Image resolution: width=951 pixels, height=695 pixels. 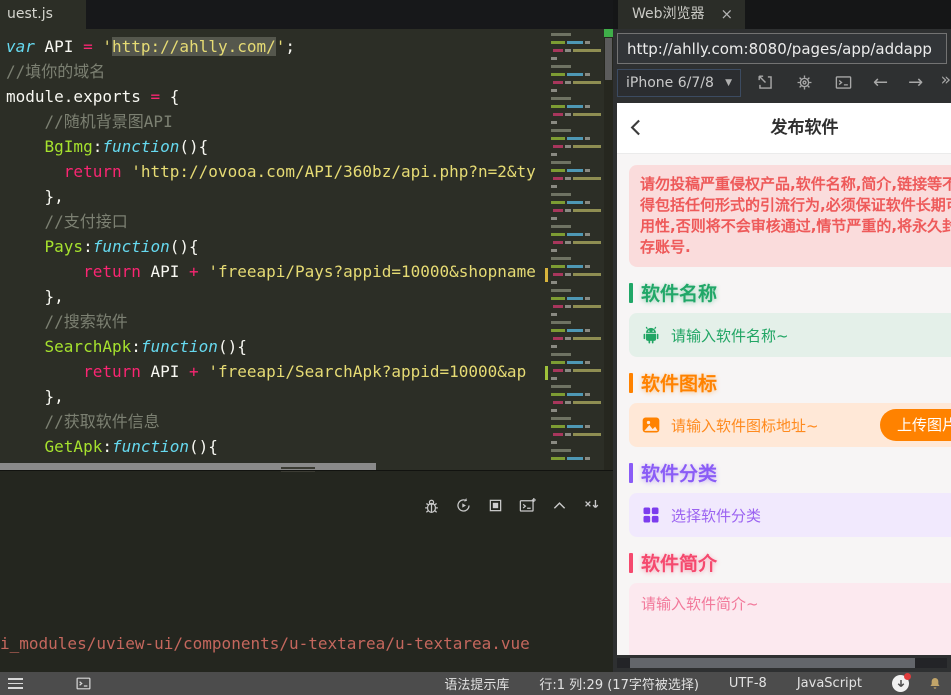 What do you see at coordinates (730, 335) in the screenshot?
I see `input-placeholder: 请输入软件名称~` at bounding box center [730, 335].